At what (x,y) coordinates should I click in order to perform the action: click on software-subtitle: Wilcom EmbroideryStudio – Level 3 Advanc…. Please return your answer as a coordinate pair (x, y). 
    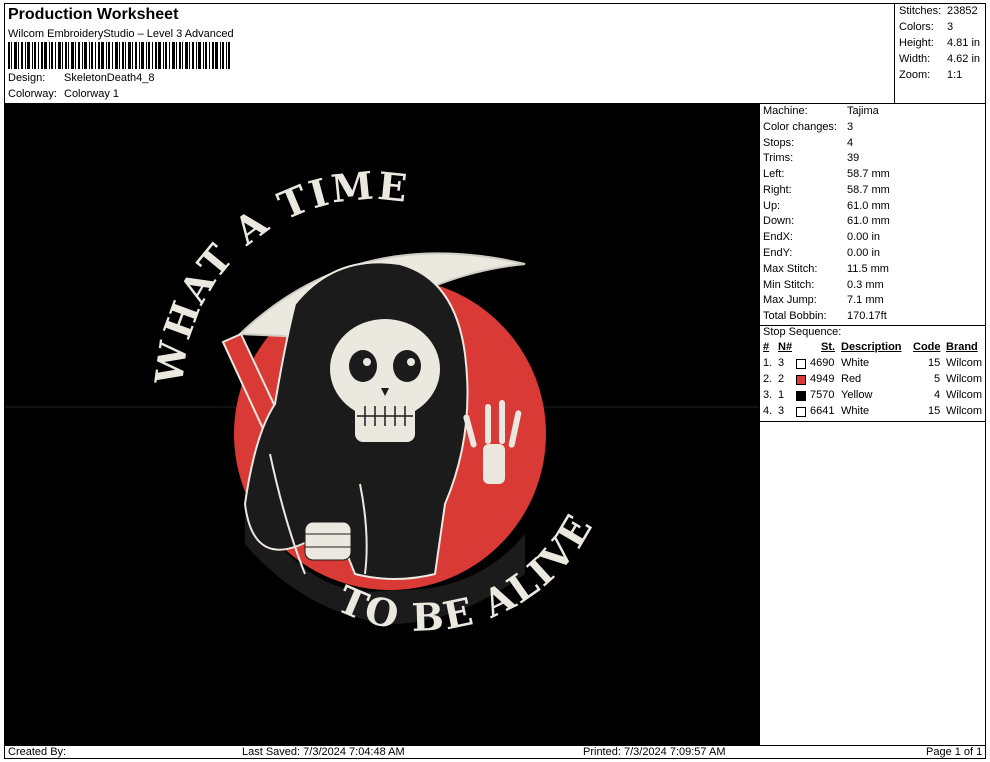
    Looking at the image, I should click on (121, 34).